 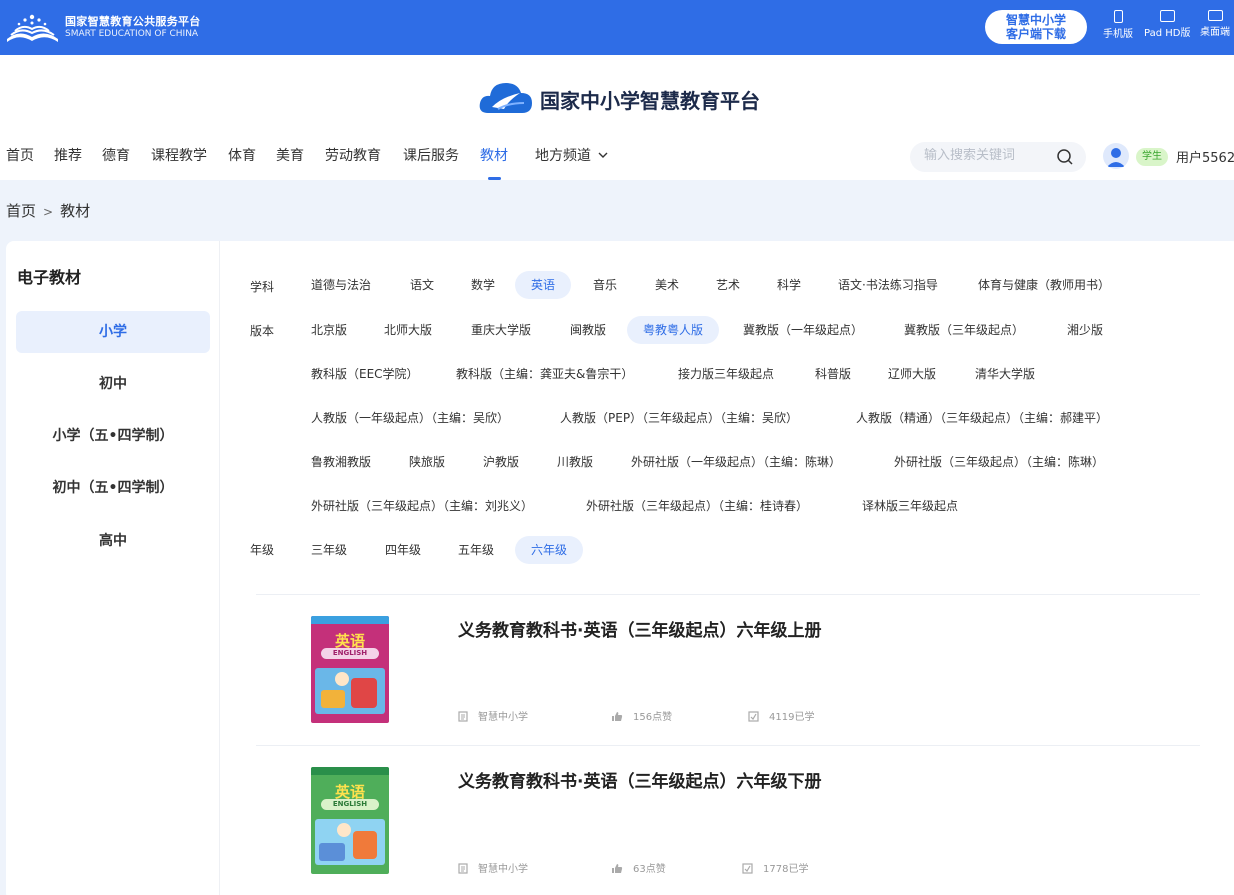 I want to click on nav-item-courses: 课程教学, so click(x=179, y=155).